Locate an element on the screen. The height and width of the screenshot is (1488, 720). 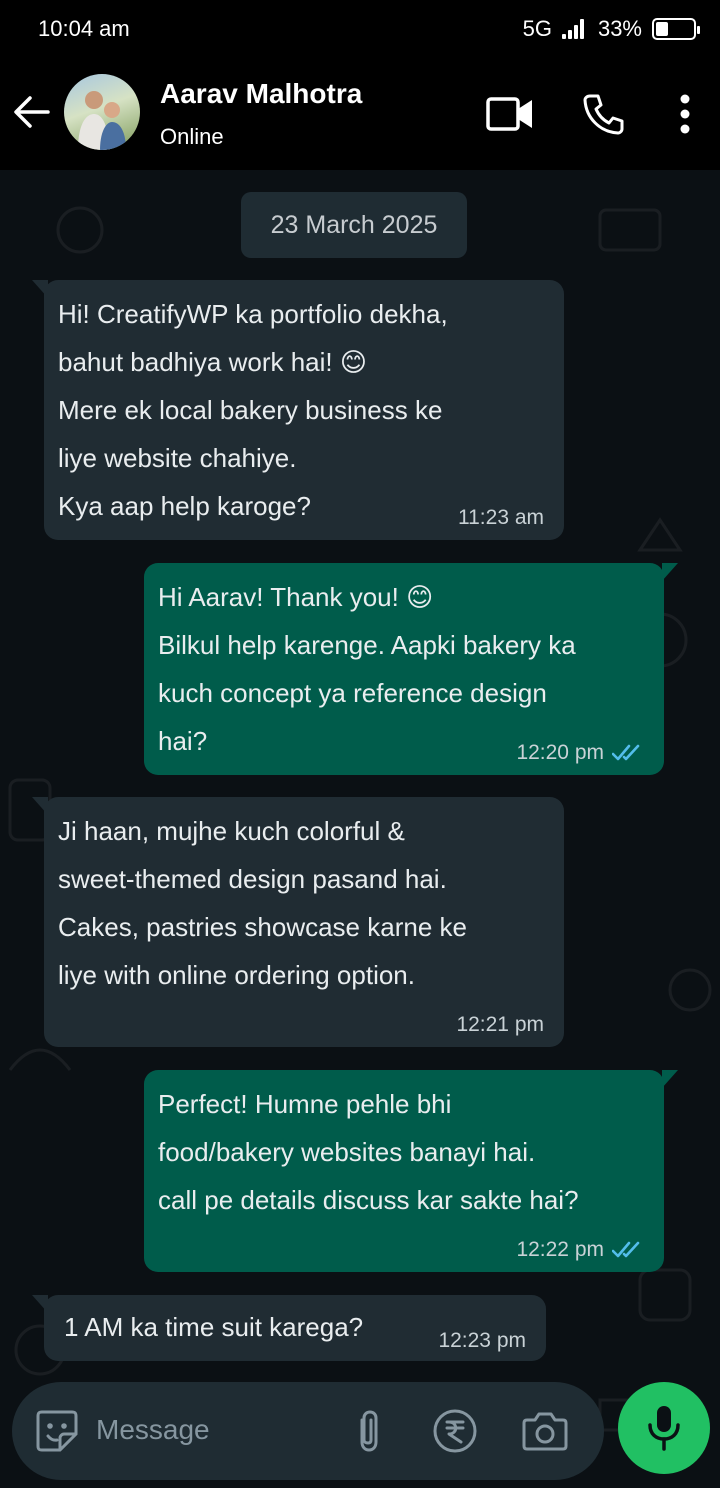
more-options-icon is located at coordinates (685, 114).